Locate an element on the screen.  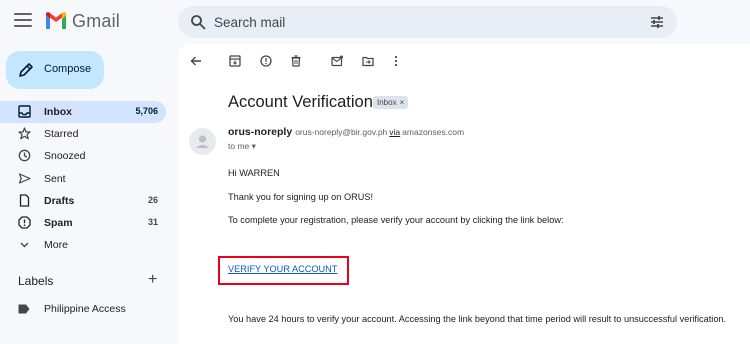
sidebar-item-drafts: Drafts 26 is located at coordinates (83, 201).